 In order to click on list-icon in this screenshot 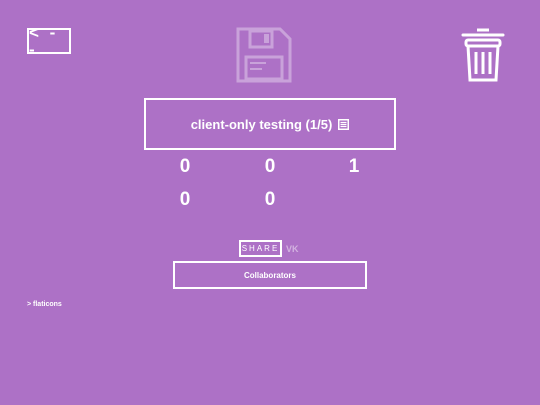, I will do `click(344, 124)`.